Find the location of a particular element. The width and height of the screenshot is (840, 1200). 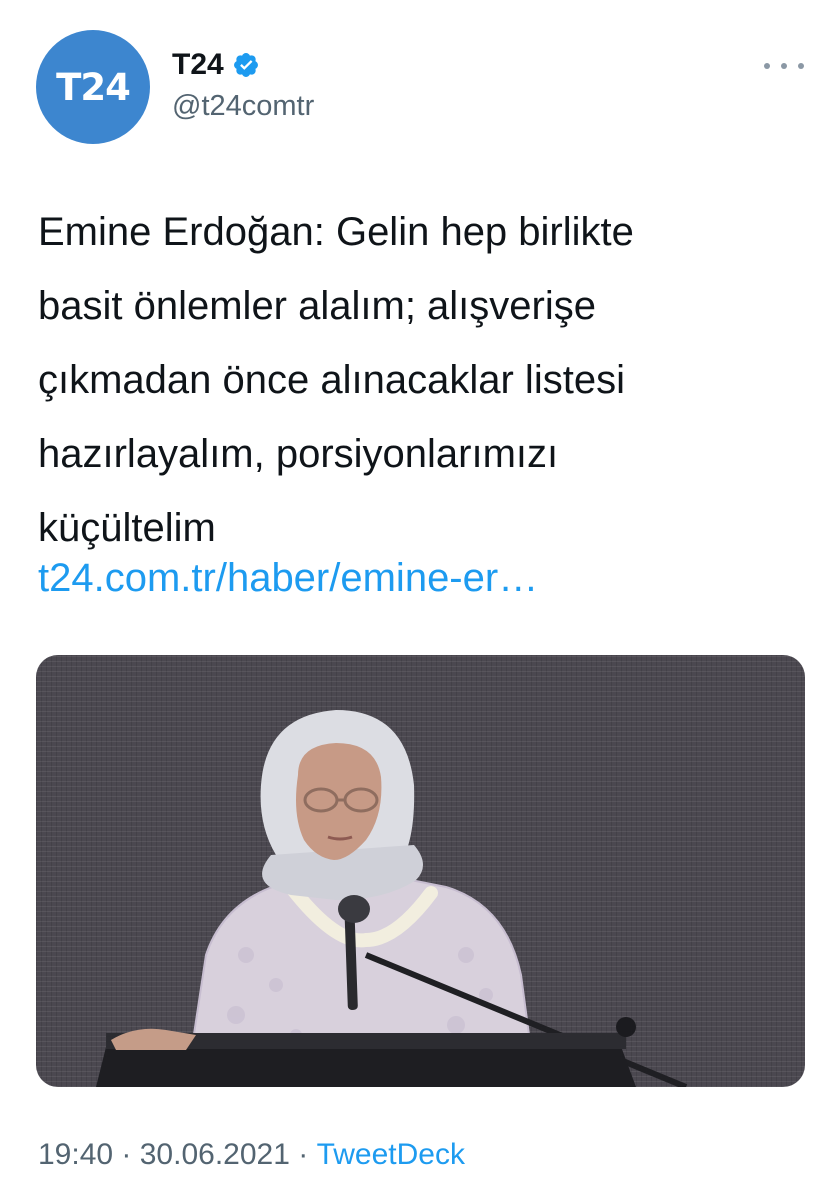

avatar: T24 is located at coordinates (93, 87).